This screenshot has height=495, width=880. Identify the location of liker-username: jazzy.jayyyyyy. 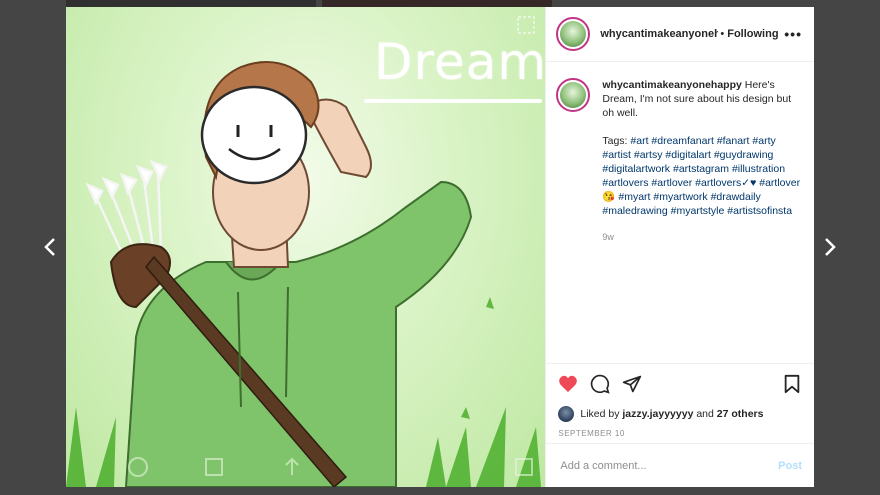
(657, 414).